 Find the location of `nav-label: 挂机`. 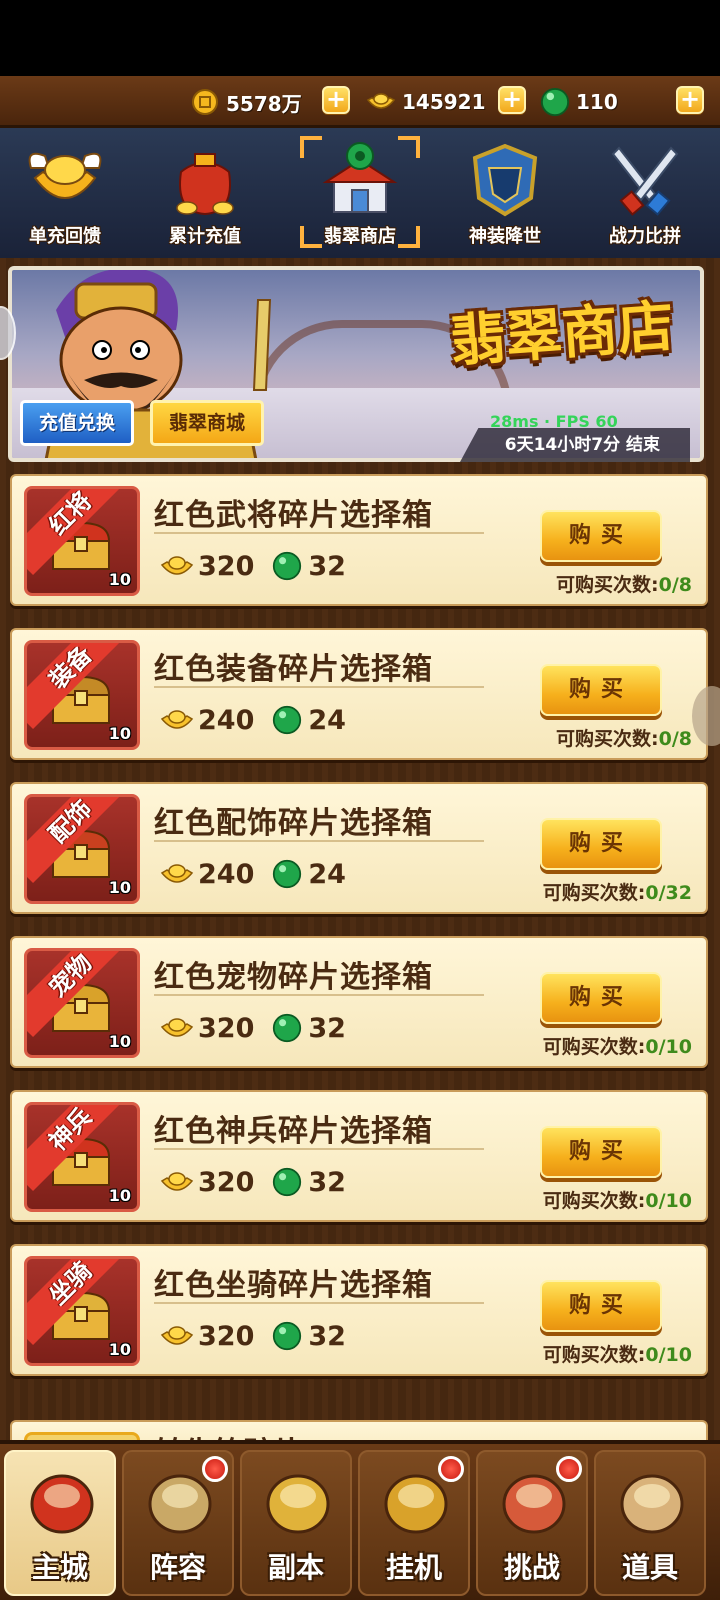

nav-label: 挂机 is located at coordinates (413, 1567).